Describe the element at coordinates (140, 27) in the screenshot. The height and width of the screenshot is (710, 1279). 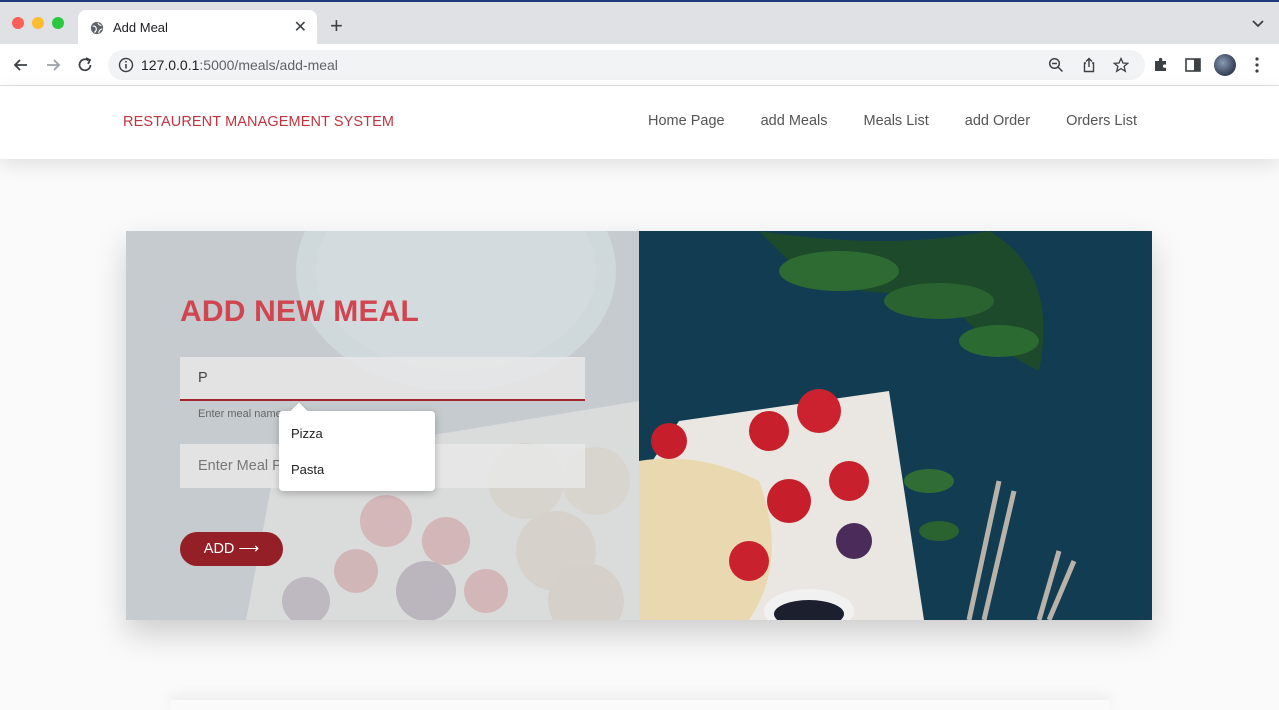
I see `tab-title: Add Meal` at that location.